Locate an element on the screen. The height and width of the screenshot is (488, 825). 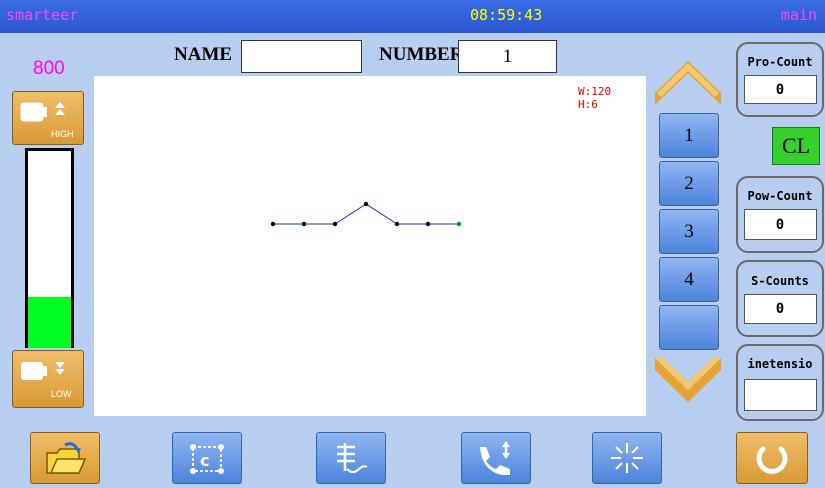
s-counts-group: S-Counts 0 is located at coordinates (780, 298).